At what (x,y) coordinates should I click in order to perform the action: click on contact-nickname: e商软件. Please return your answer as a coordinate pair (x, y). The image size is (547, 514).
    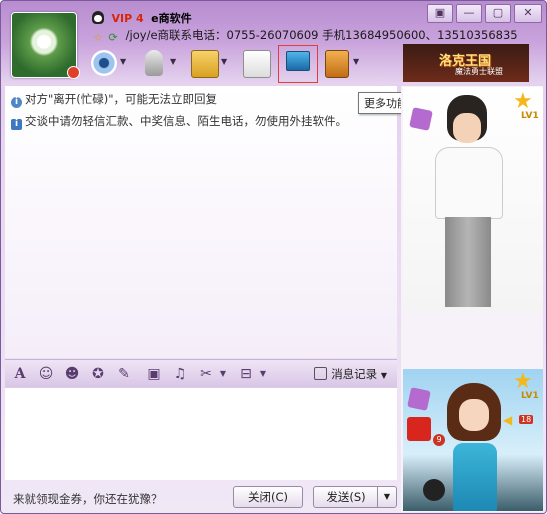
    Looking at the image, I should click on (171, 18).